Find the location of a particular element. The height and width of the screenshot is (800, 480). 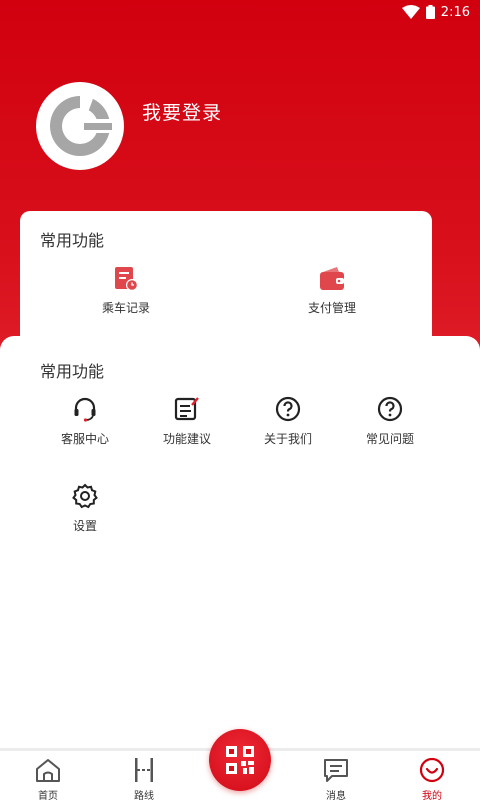

settings-label: 设置 is located at coordinates (84, 526).